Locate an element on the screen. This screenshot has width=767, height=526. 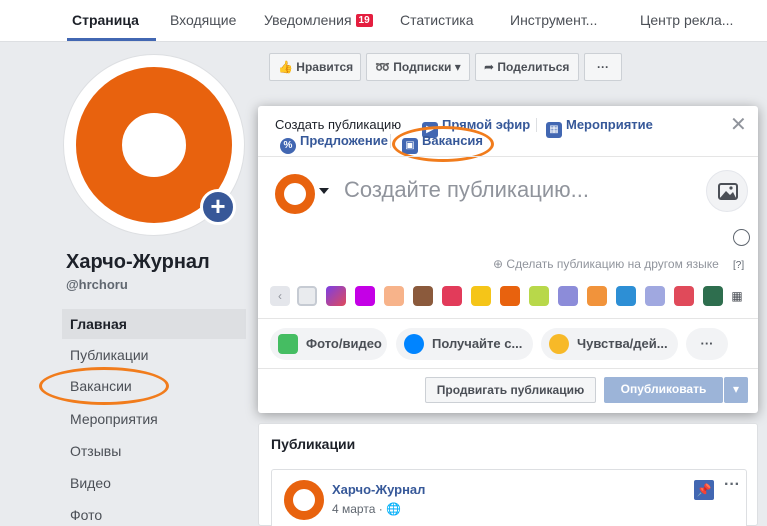
tab-event: ▦ Мероприятие is located at coordinates (599, 127).